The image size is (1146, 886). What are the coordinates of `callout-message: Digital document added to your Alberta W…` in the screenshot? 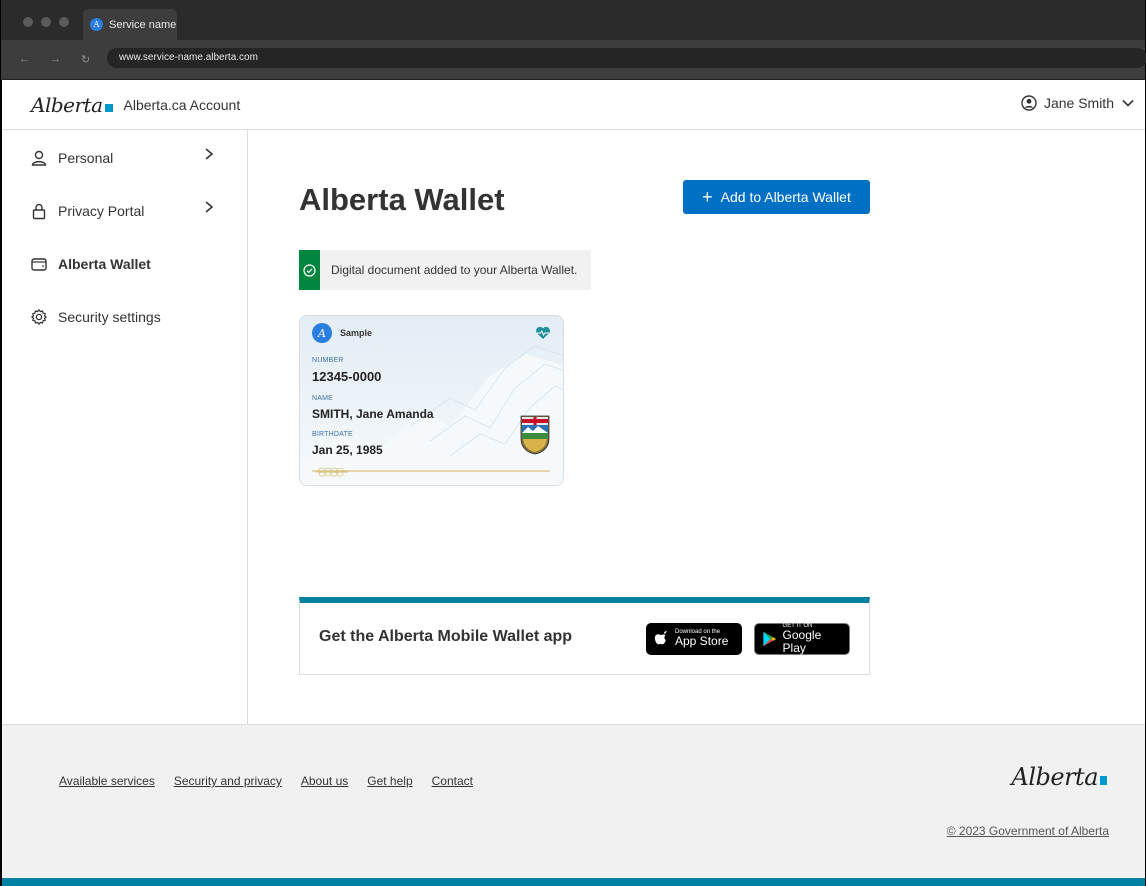 It's located at (454, 270).